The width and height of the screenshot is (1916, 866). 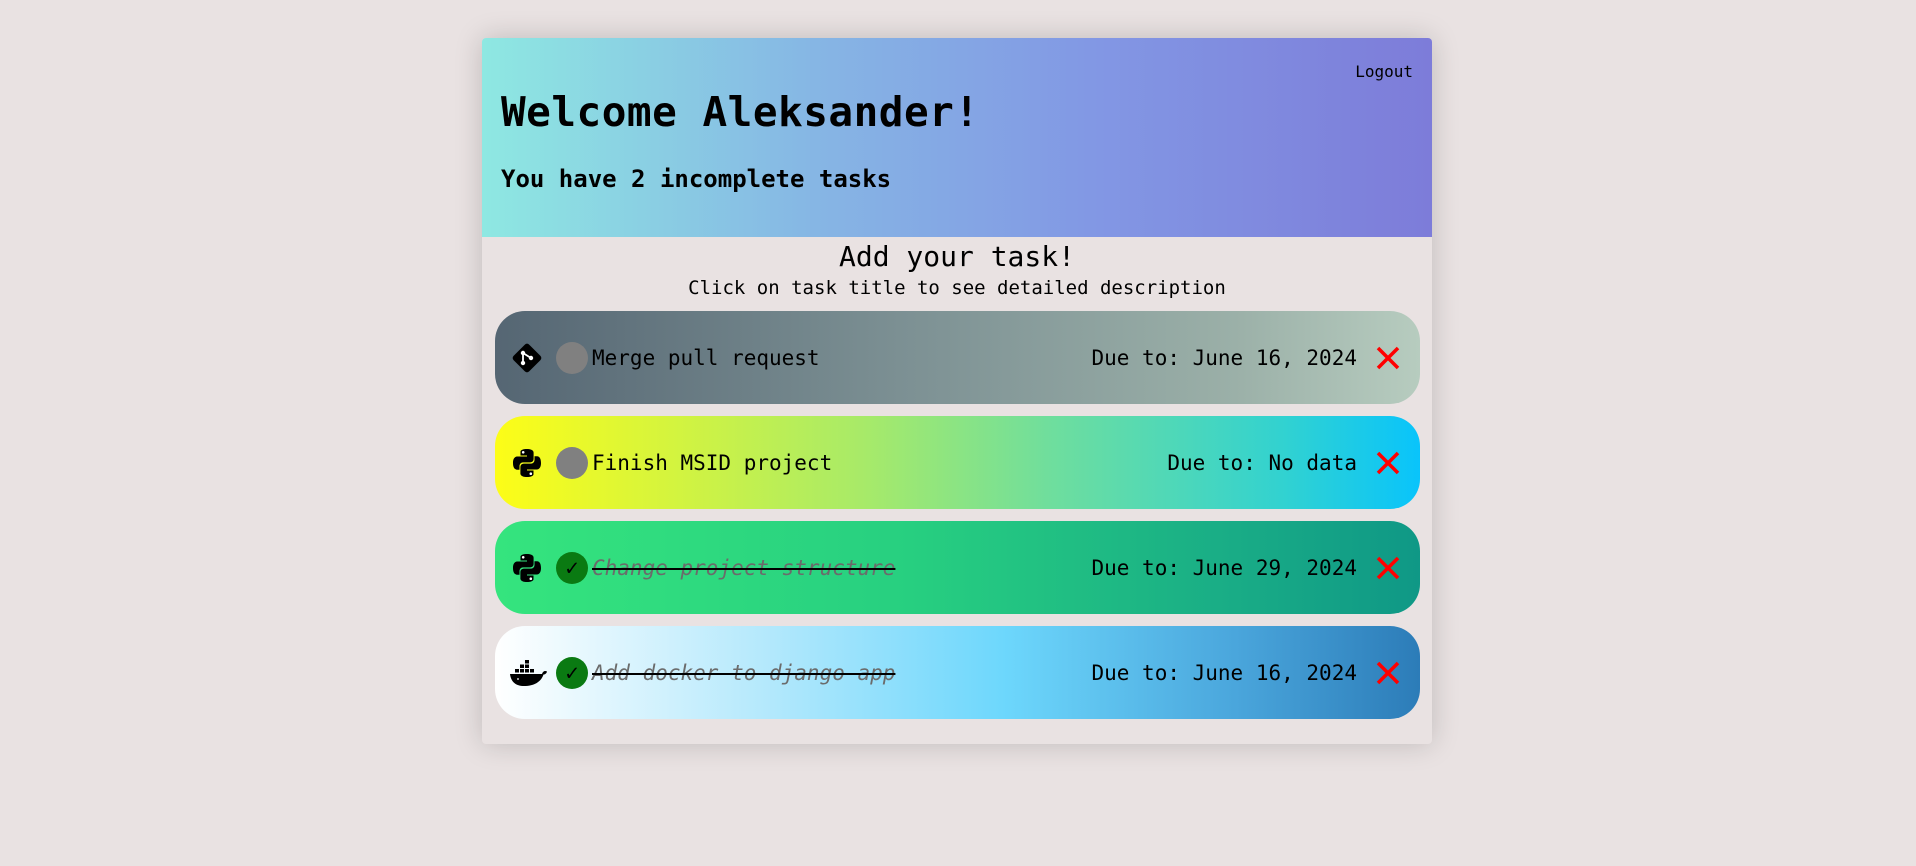 What do you see at coordinates (696, 179) in the screenshot?
I see `incomplete-count: You have 2 incomplete tasks` at bounding box center [696, 179].